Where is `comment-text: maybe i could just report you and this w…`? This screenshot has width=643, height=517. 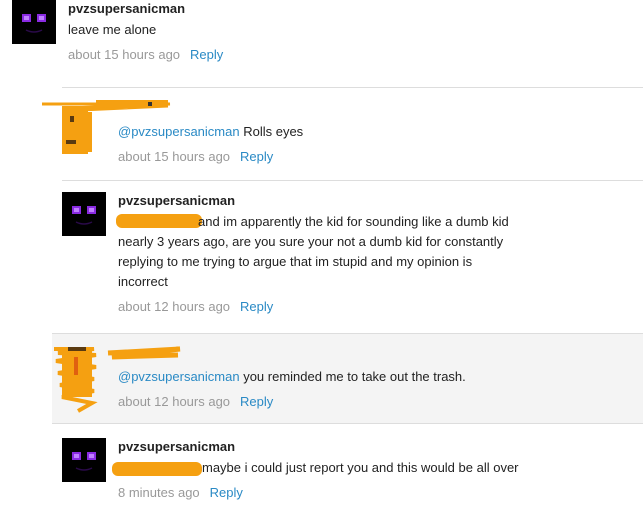
comment-text: maybe i could just report you and this w… is located at coordinates (360, 467).